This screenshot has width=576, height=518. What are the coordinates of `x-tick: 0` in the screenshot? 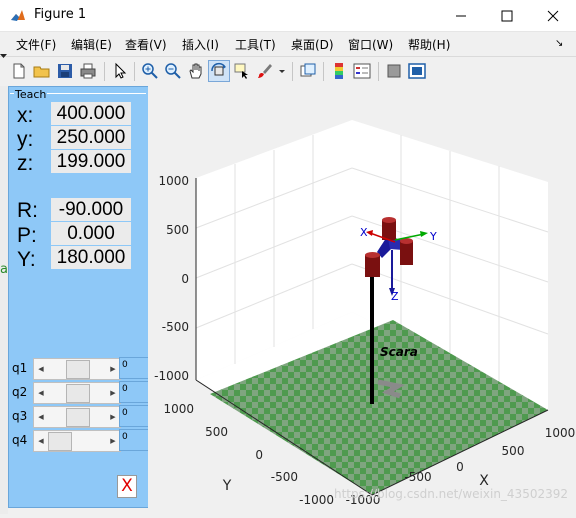 It's located at (460, 467).